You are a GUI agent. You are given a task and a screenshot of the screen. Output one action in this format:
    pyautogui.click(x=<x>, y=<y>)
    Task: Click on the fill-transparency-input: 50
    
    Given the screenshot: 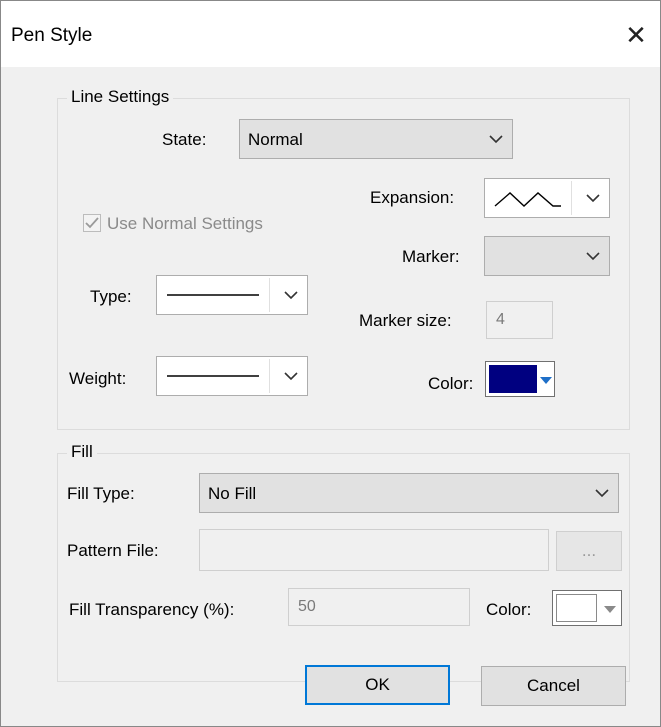 What is the action you would take?
    pyautogui.click(x=379, y=607)
    